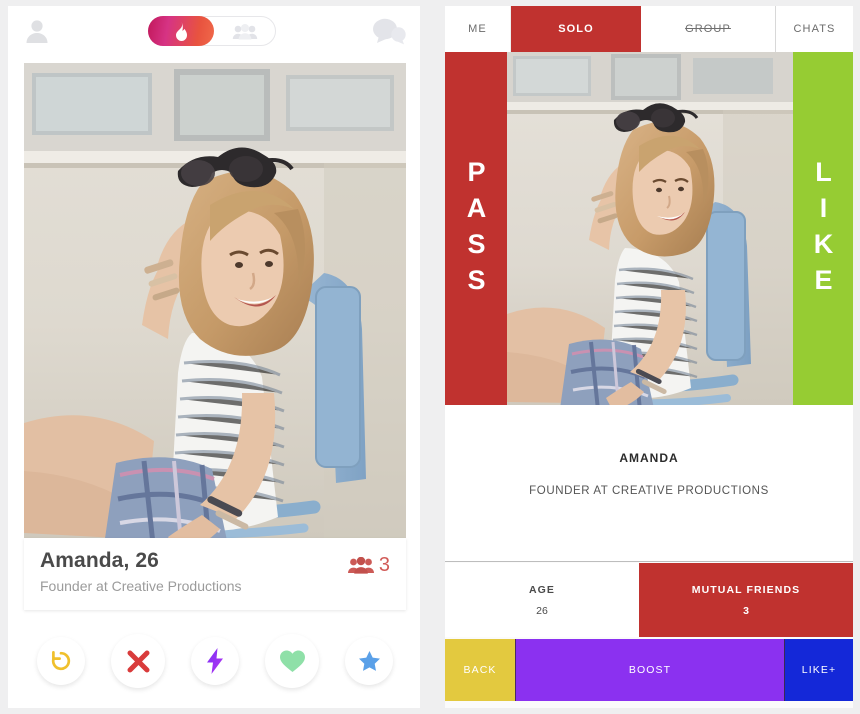  What do you see at coordinates (576, 29) in the screenshot?
I see `tab-solo: SOLO` at bounding box center [576, 29].